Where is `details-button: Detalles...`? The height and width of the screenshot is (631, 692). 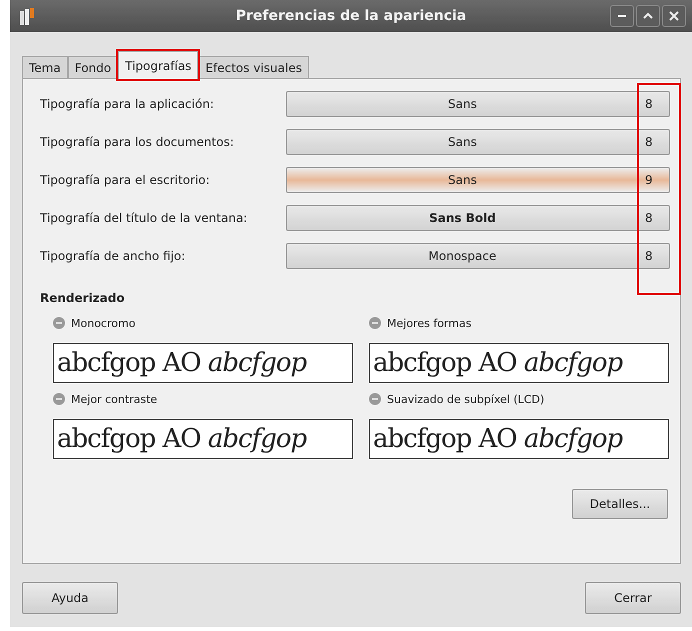 details-button: Detalles... is located at coordinates (620, 504).